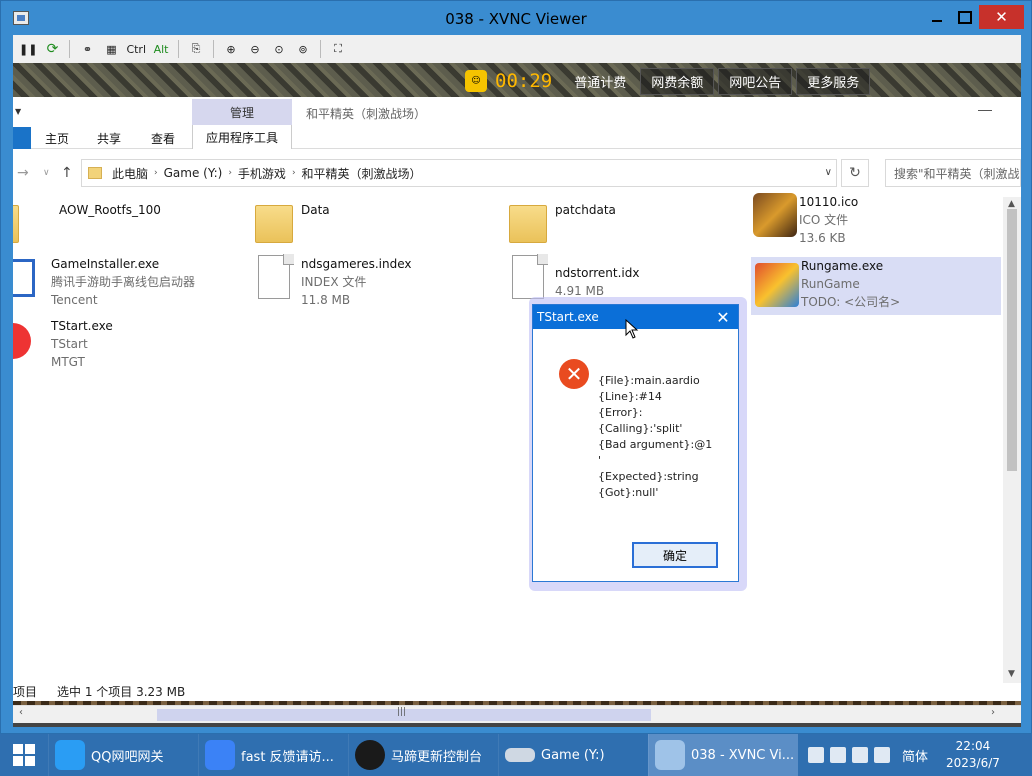  What do you see at coordinates (67, 173) in the screenshot?
I see `up-arrow-icon: ↑` at bounding box center [67, 173].